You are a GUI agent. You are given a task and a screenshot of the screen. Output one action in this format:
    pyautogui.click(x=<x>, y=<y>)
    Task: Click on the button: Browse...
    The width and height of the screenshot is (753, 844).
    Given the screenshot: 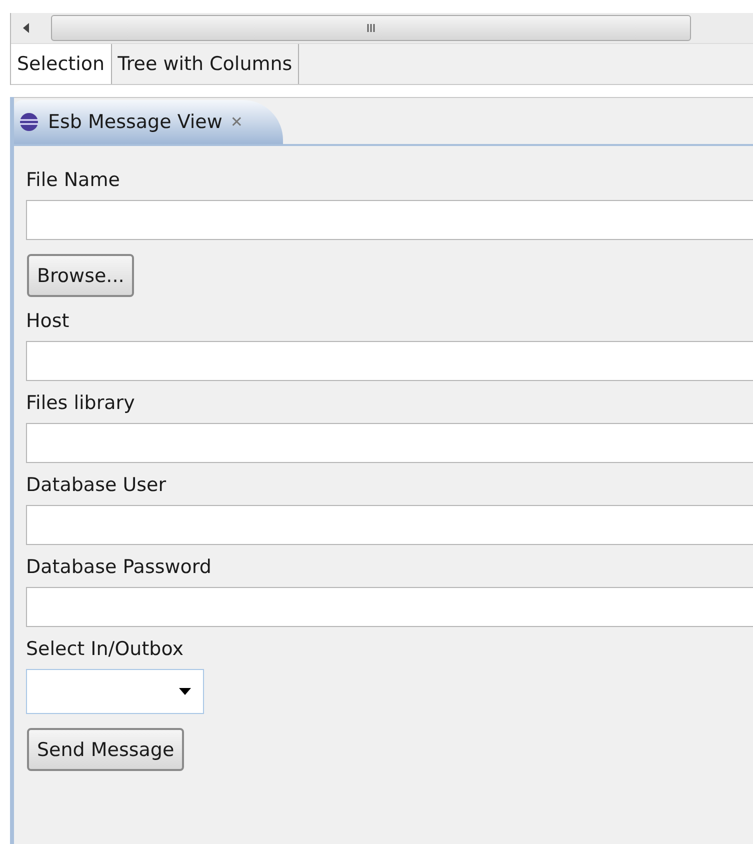 What is the action you would take?
    pyautogui.click(x=80, y=275)
    